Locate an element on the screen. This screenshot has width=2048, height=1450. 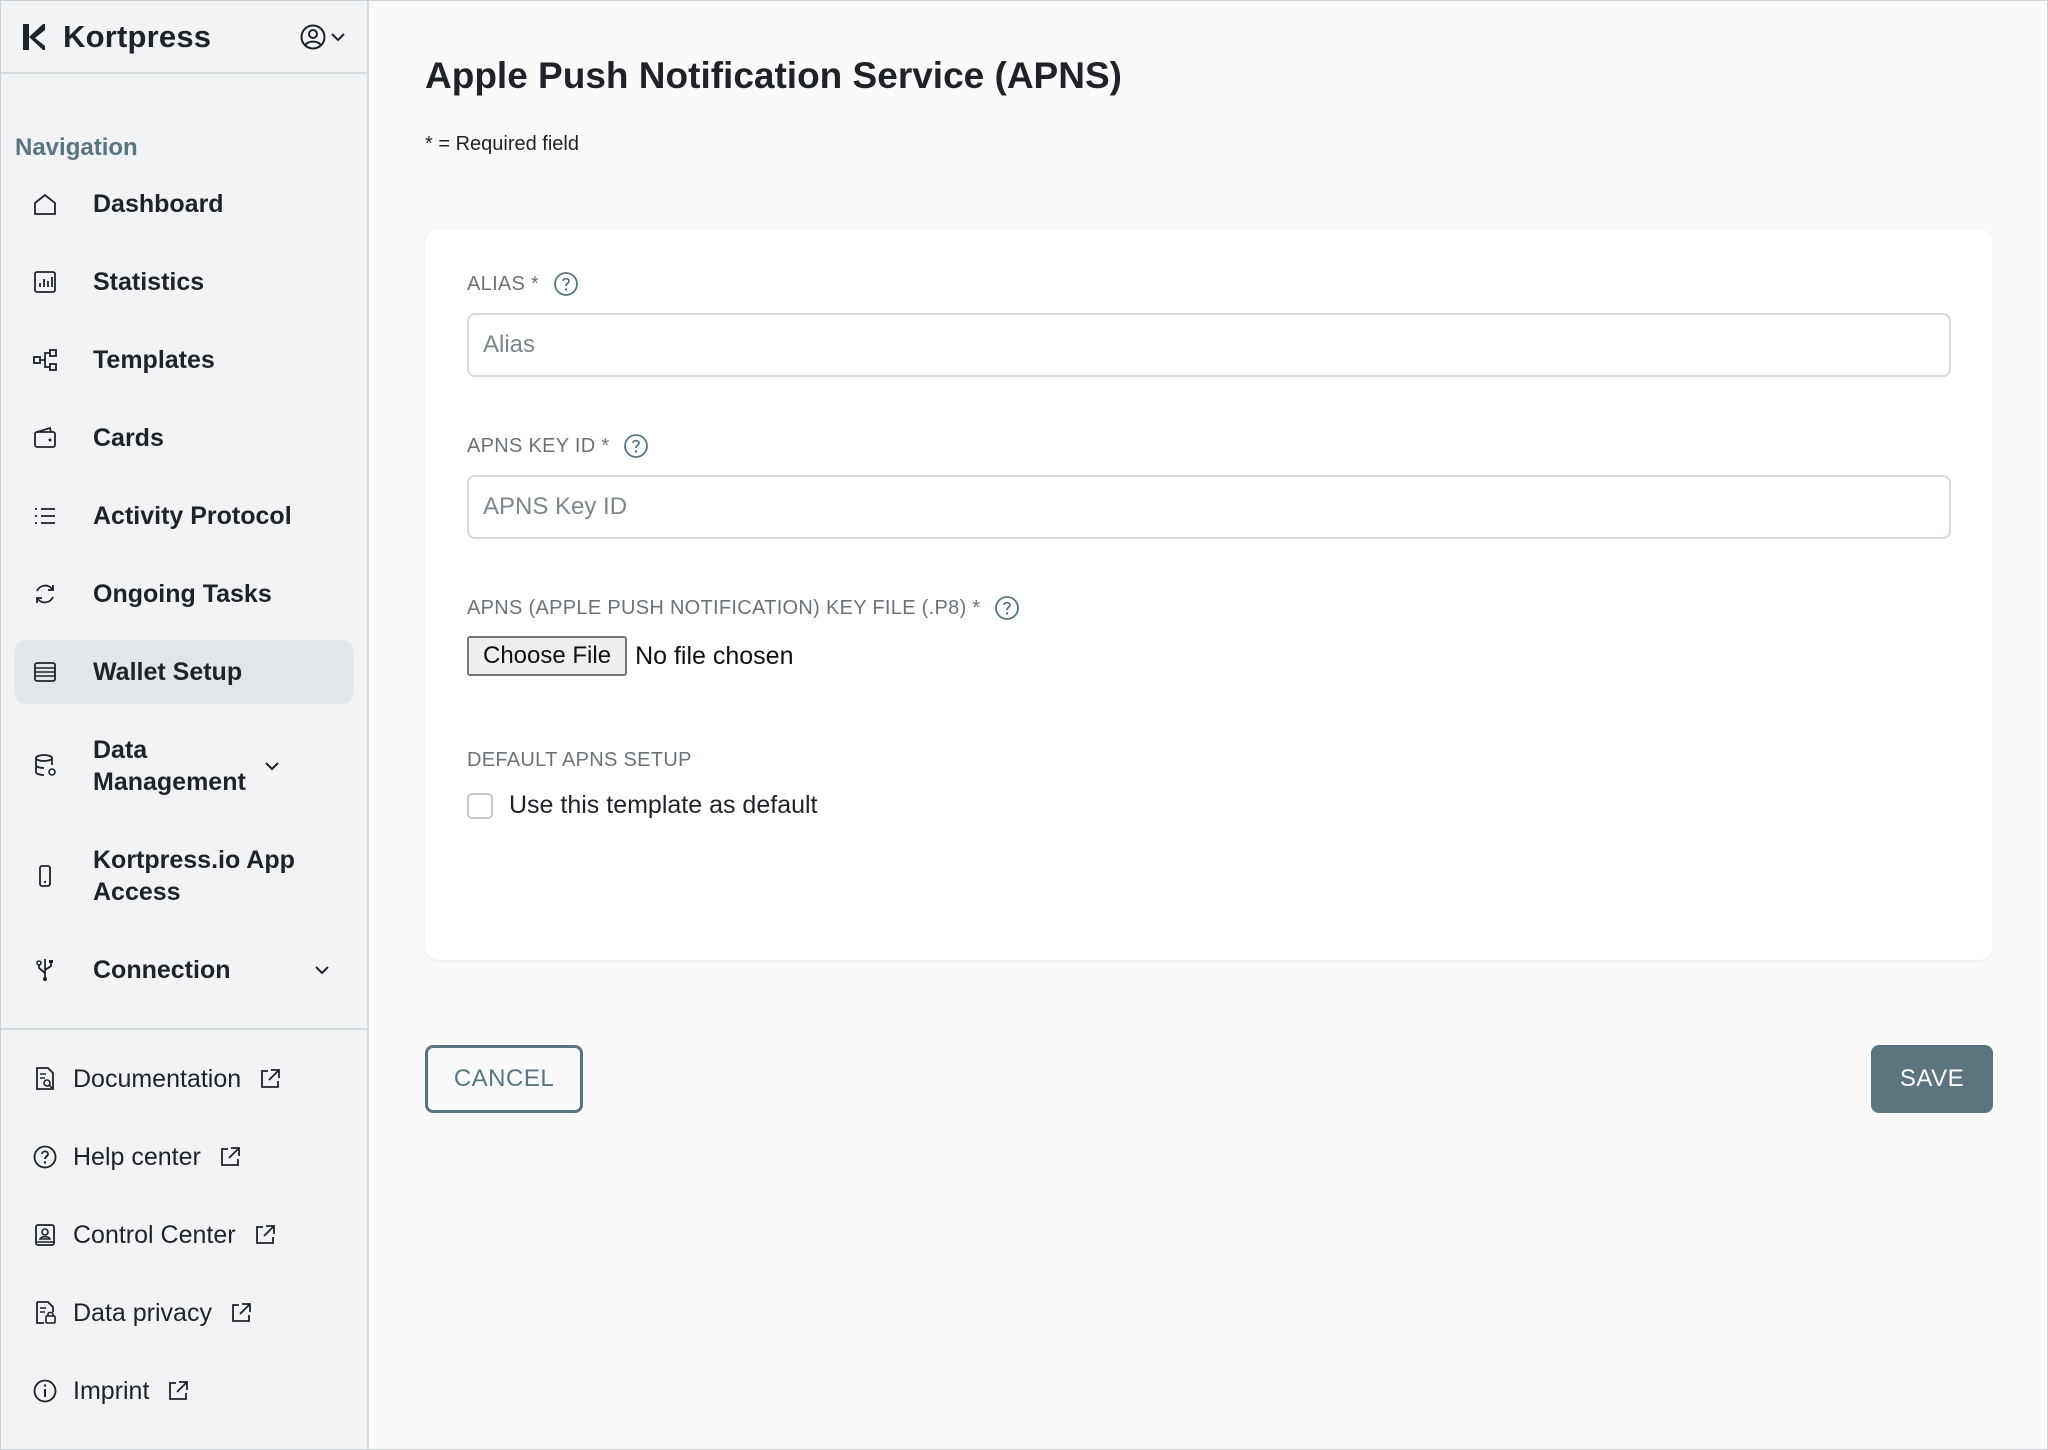
help-circle-icon is located at coordinates (45, 1157).